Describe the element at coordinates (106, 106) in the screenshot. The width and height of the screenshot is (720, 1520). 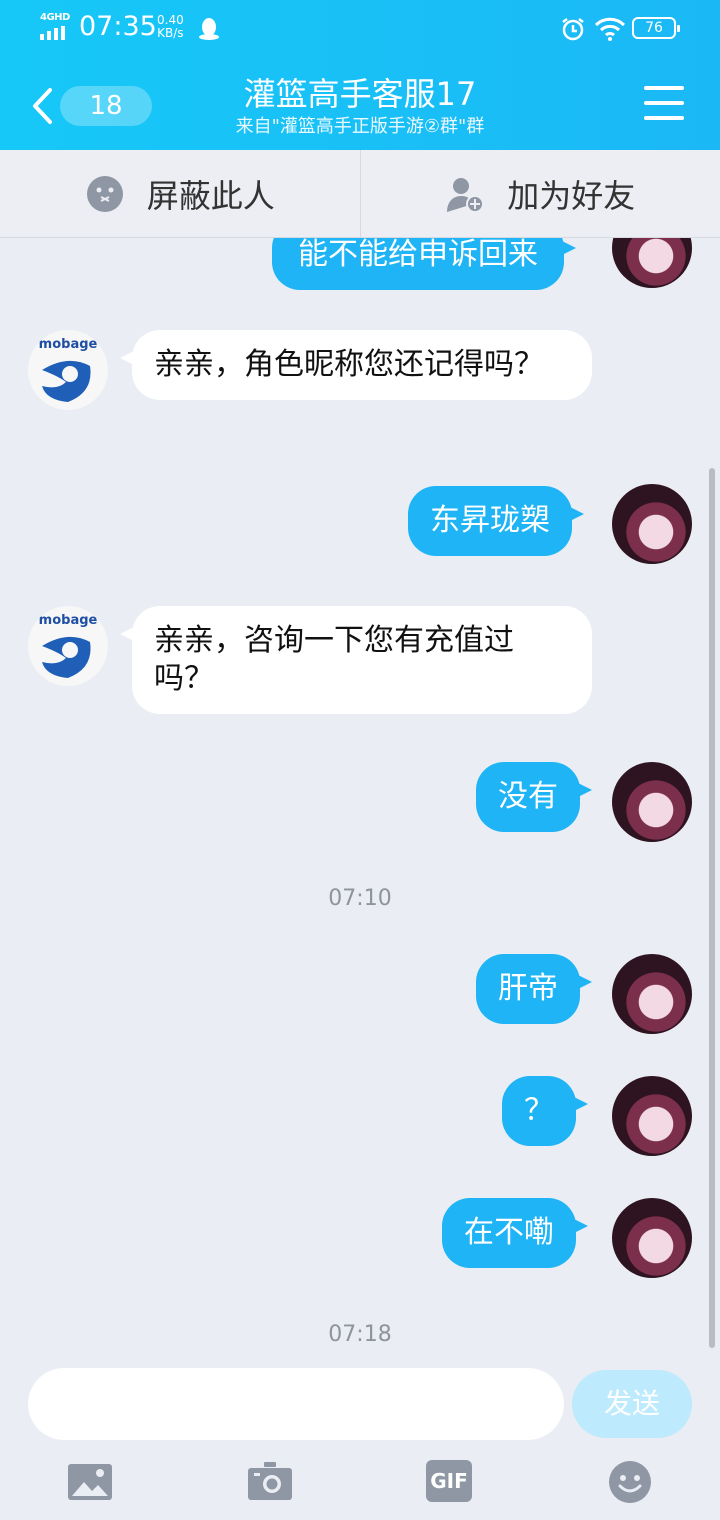
I see `unread-count-badge: 18` at that location.